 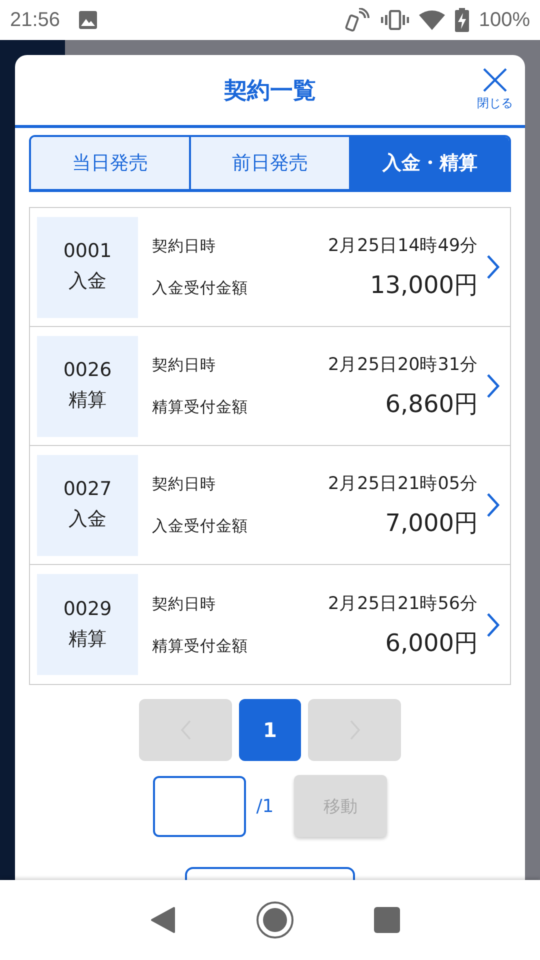 I want to click on tab: 当日発売, so click(x=111, y=163).